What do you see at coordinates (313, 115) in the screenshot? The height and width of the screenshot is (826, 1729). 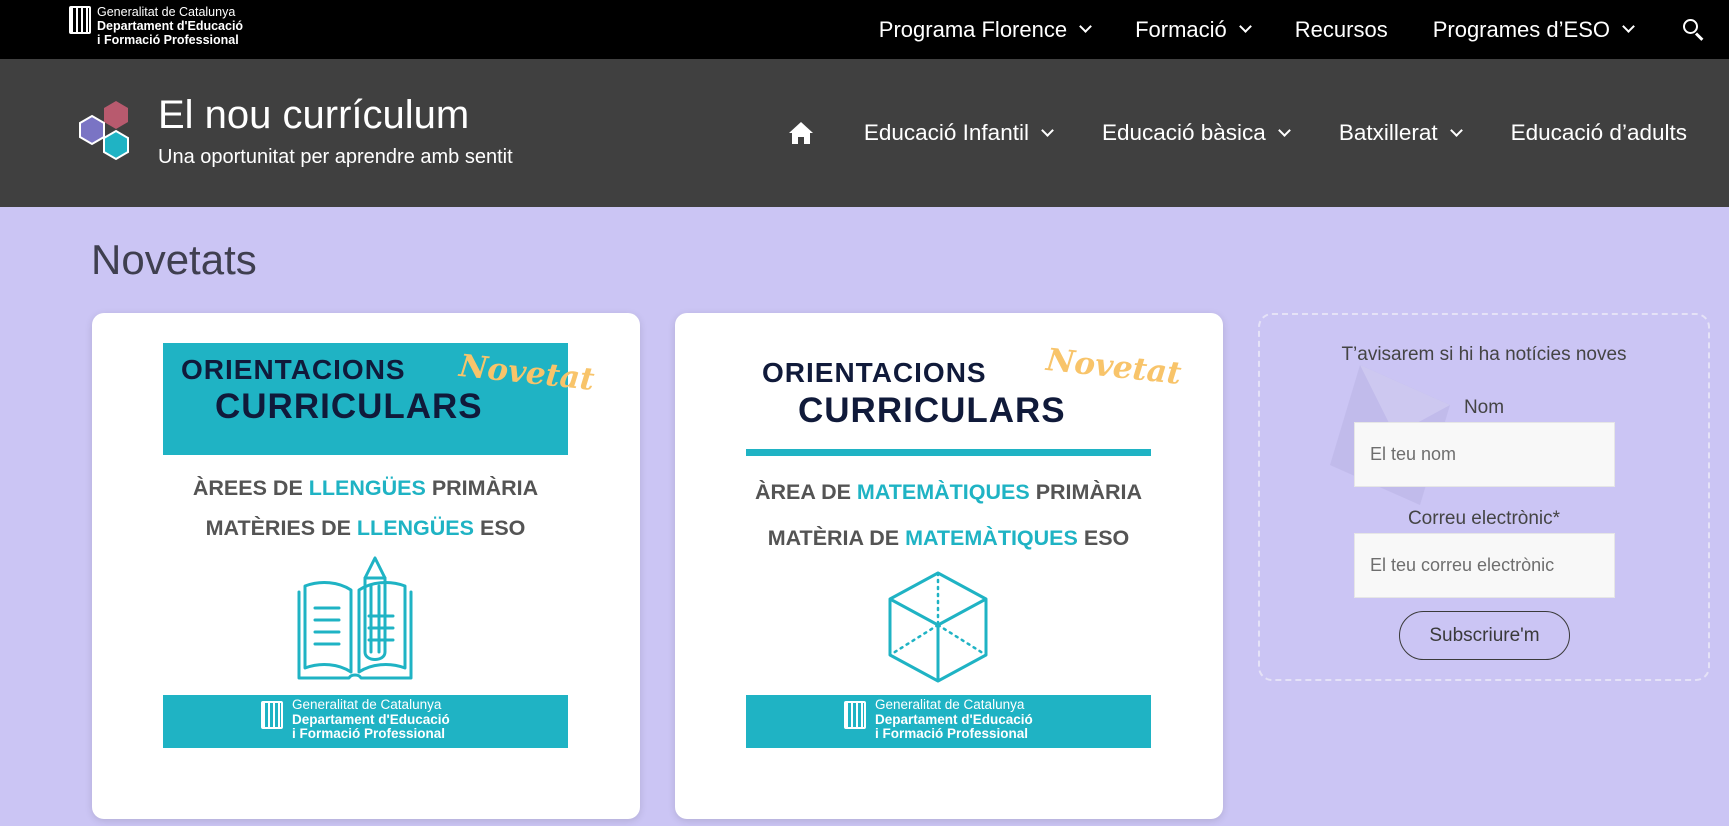 I see `site-title: El nou currículum` at bounding box center [313, 115].